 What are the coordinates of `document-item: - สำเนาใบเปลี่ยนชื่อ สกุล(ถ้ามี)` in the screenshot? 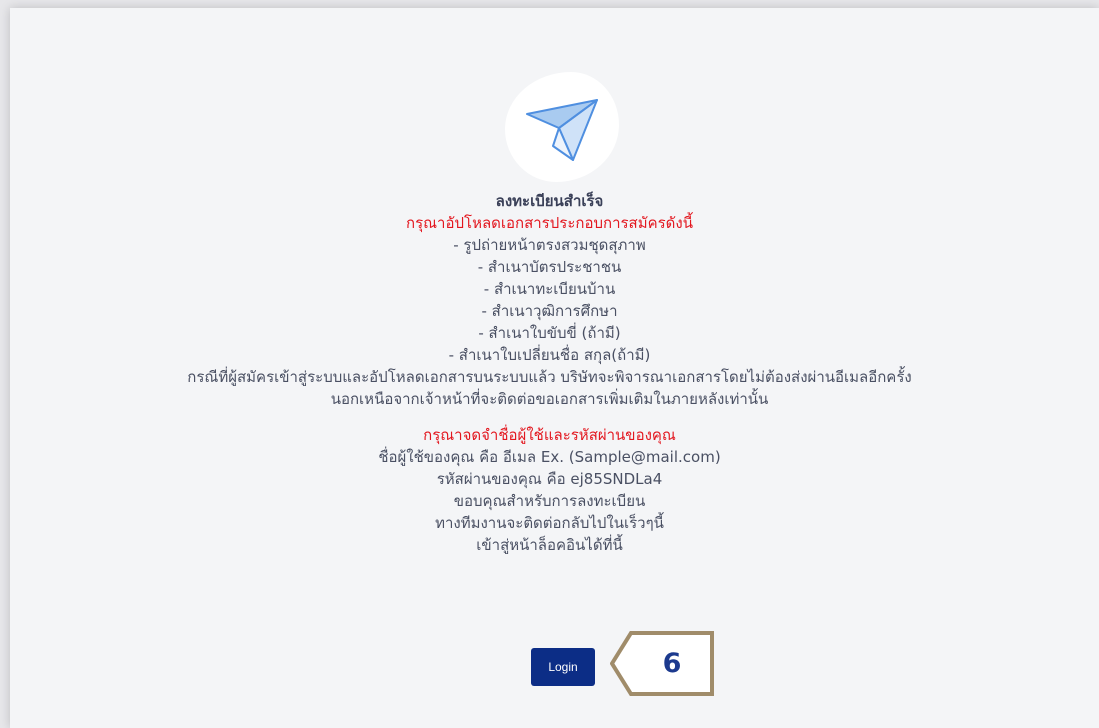 It's located at (549, 355).